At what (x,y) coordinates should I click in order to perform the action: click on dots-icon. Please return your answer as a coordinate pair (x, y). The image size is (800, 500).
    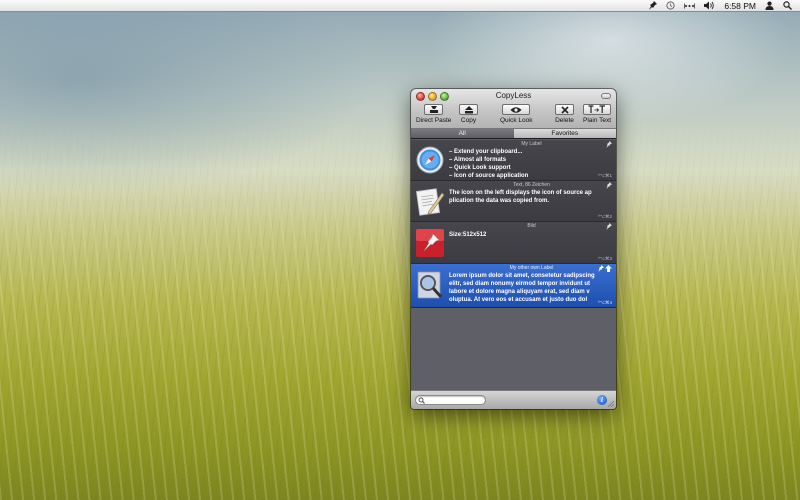
    Looking at the image, I should click on (690, 6).